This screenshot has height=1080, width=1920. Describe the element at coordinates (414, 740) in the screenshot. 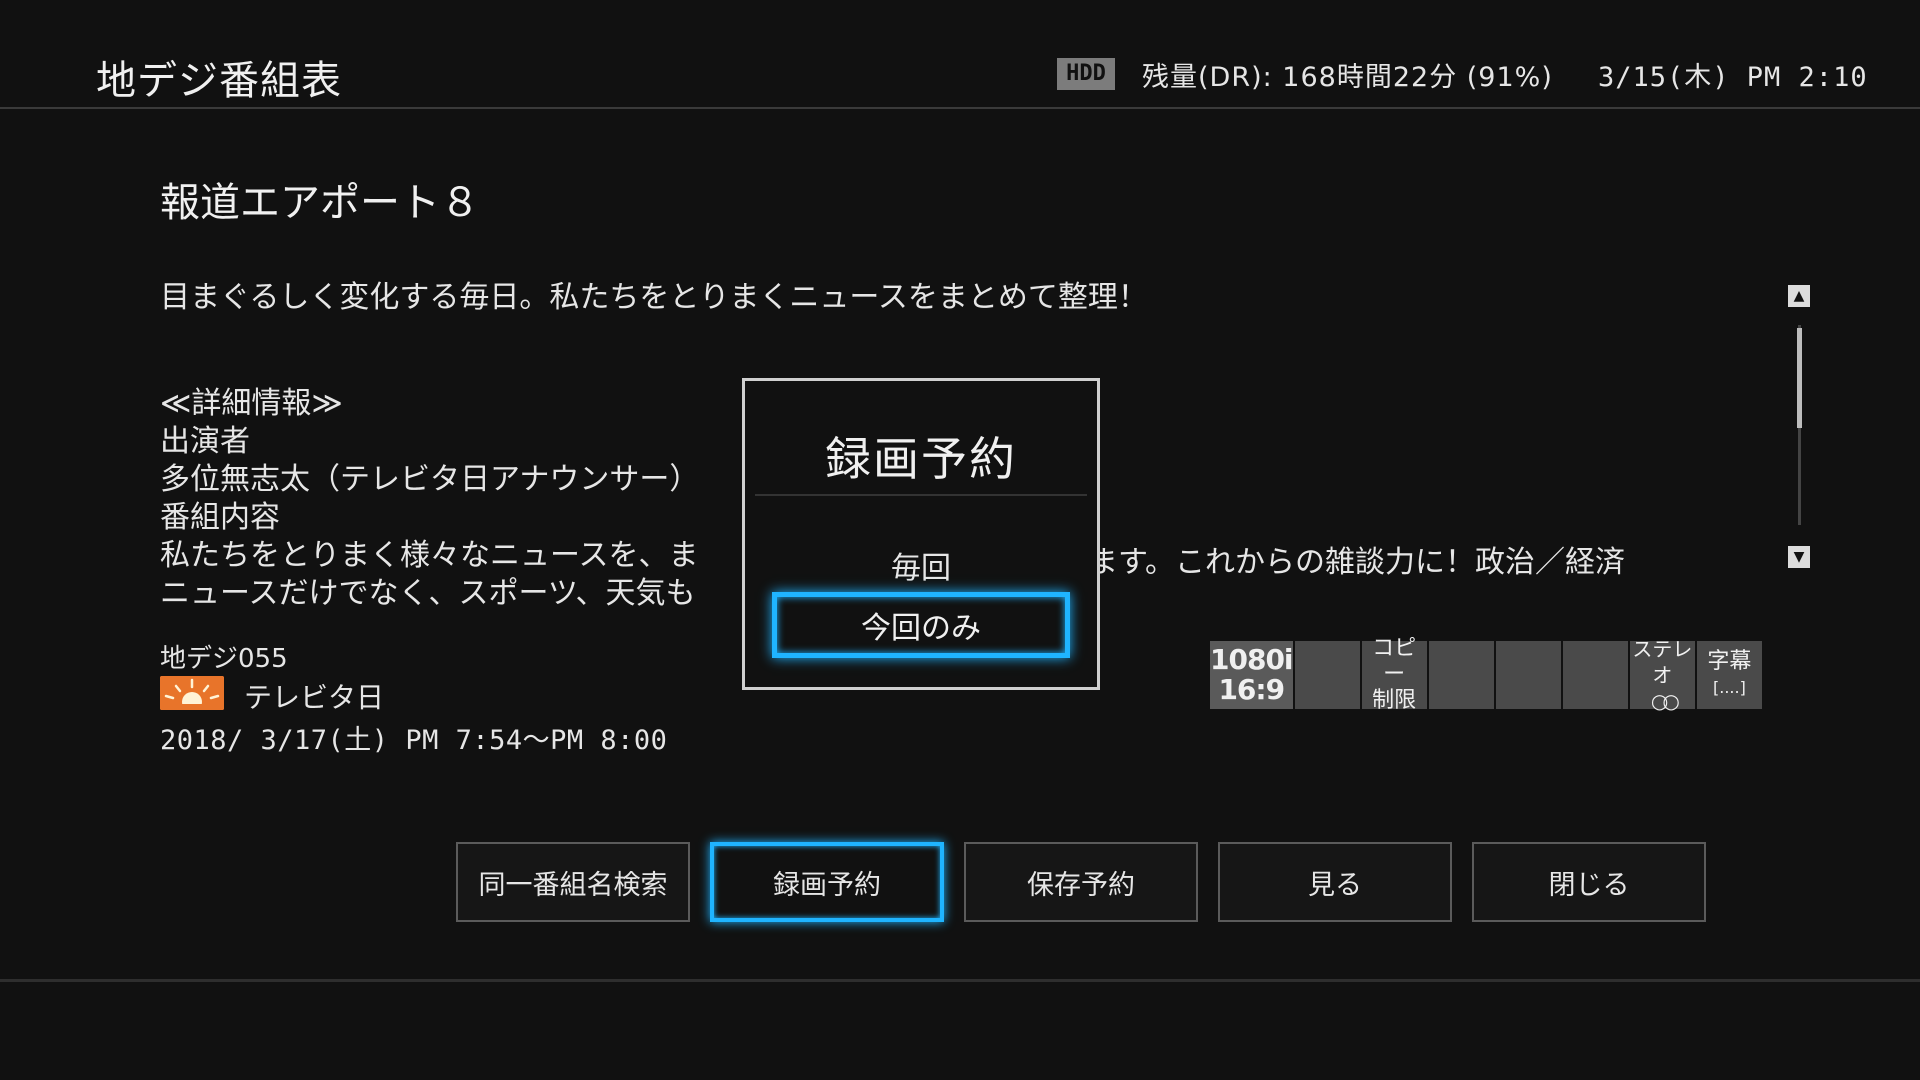

I see `air-time: 2018/ 3/17(土) PM 7:54～PM 8:00` at that location.